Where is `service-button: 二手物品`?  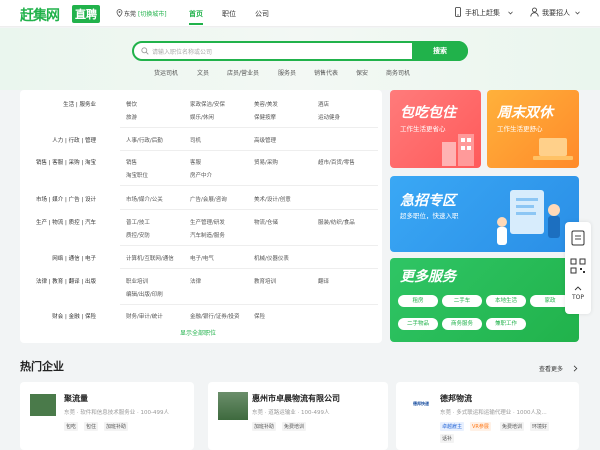 service-button: 二手物品 is located at coordinates (418, 324).